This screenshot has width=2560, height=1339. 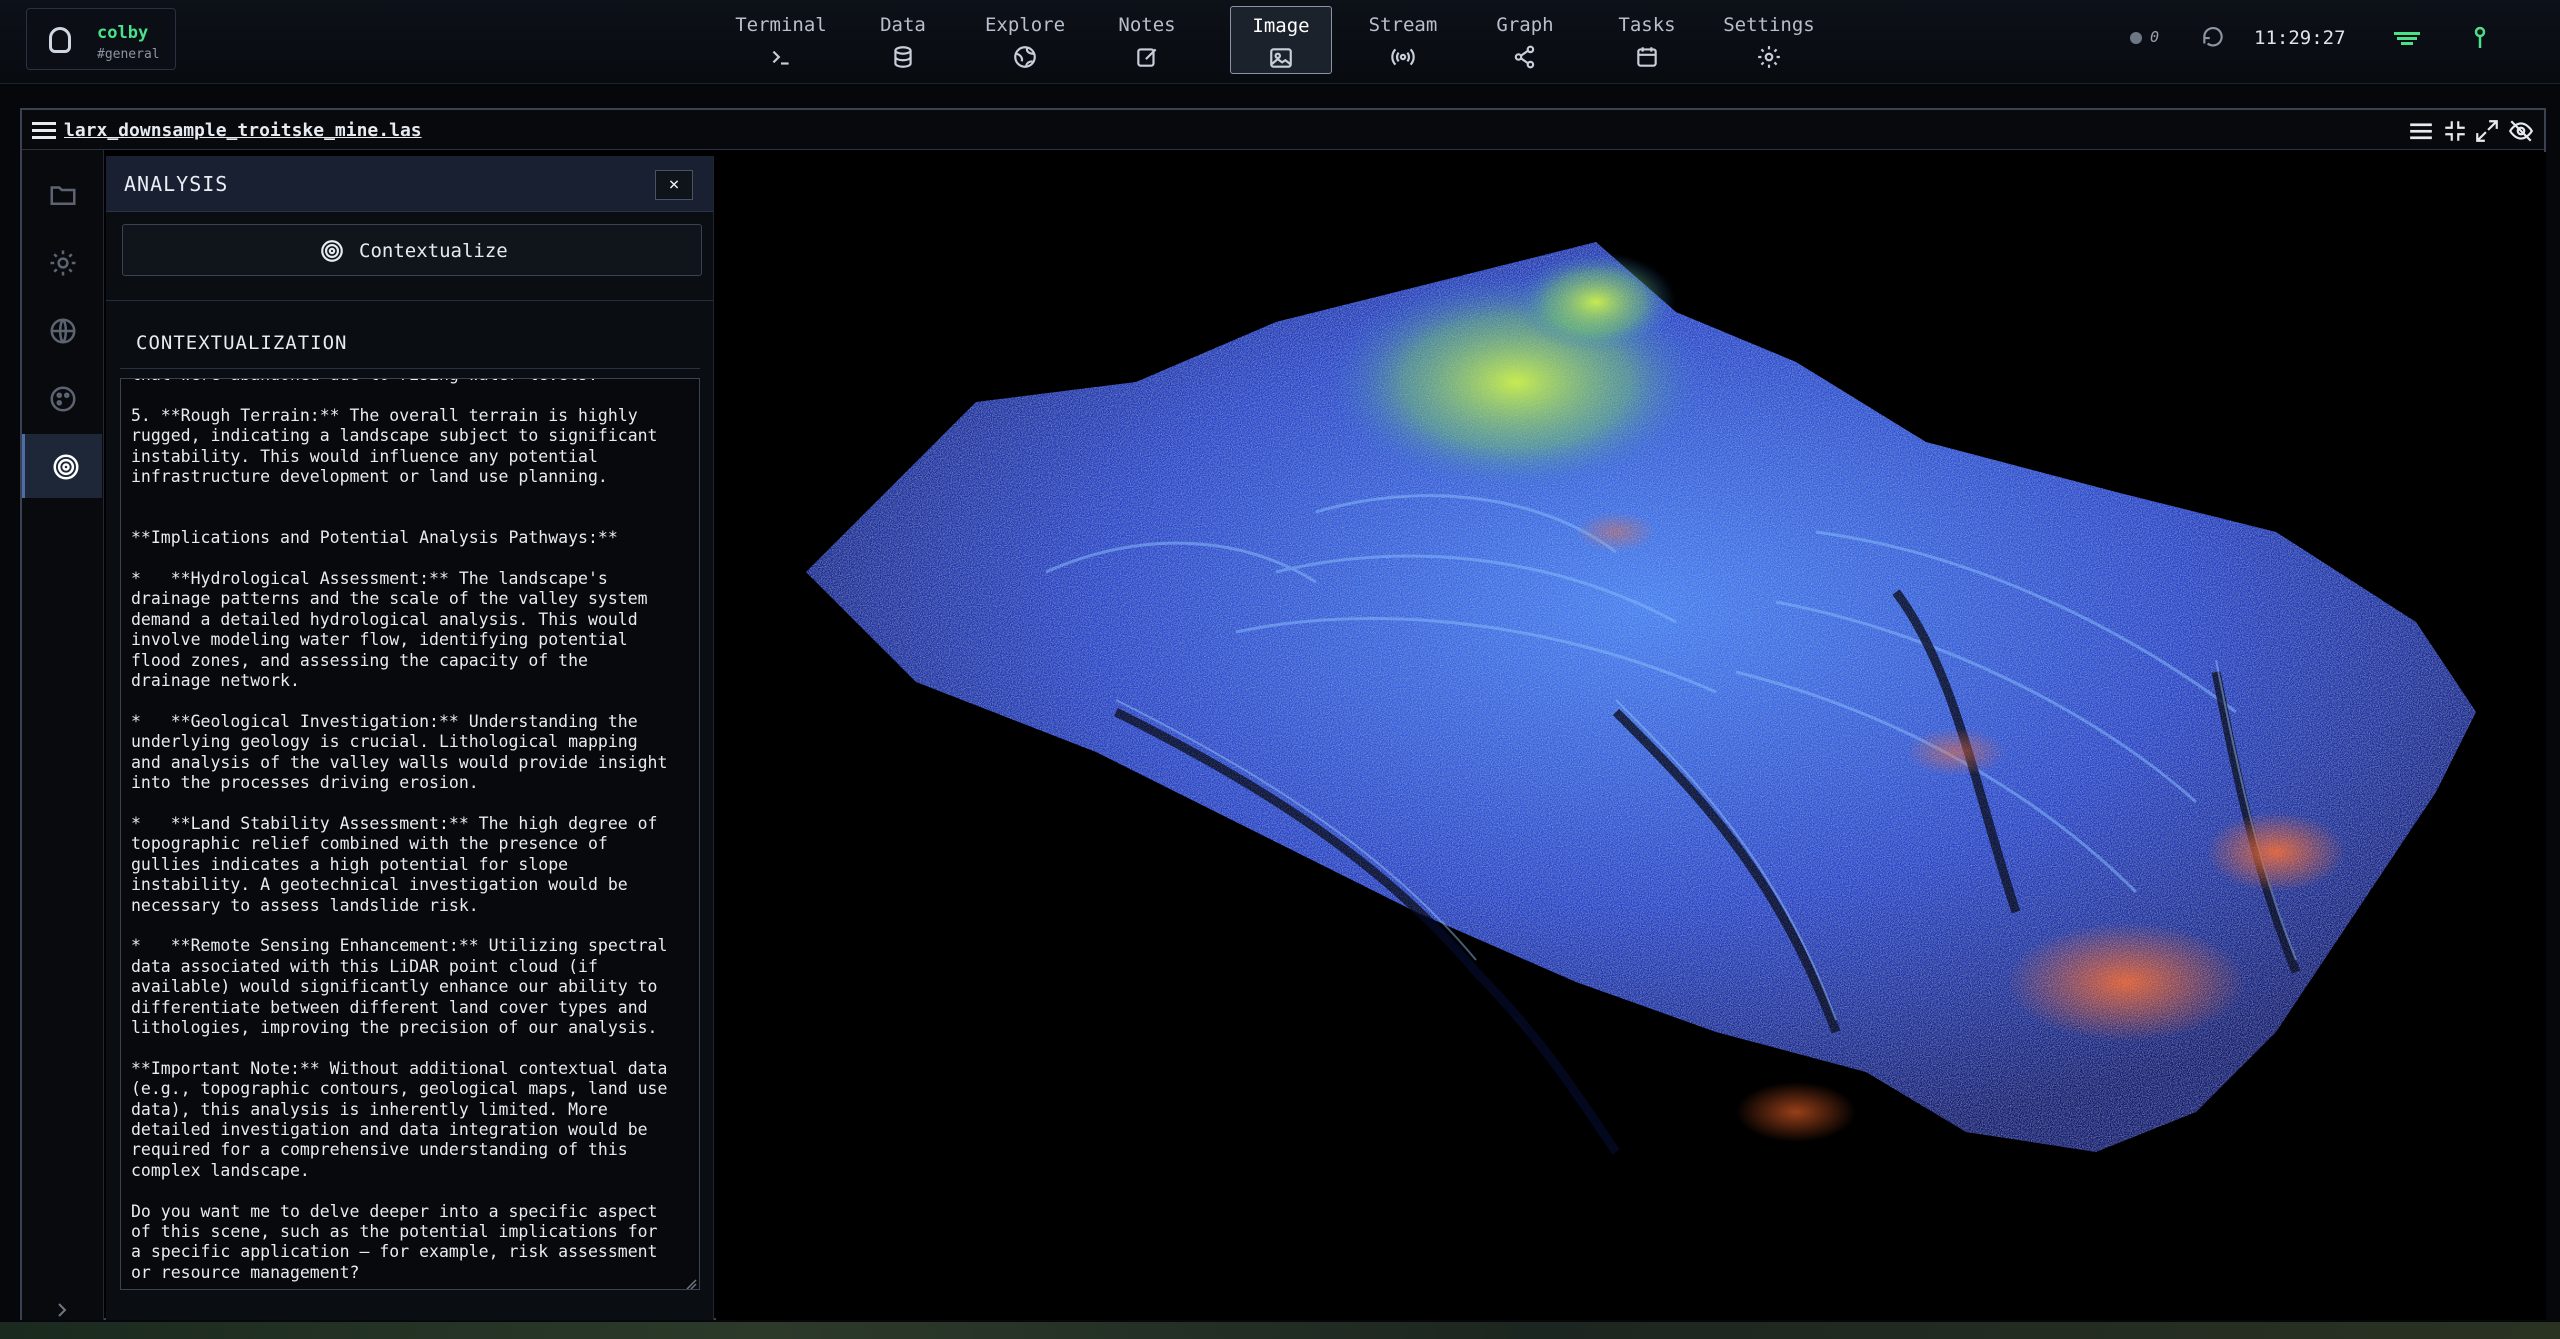 I want to click on nav-label: Image, so click(x=1281, y=26).